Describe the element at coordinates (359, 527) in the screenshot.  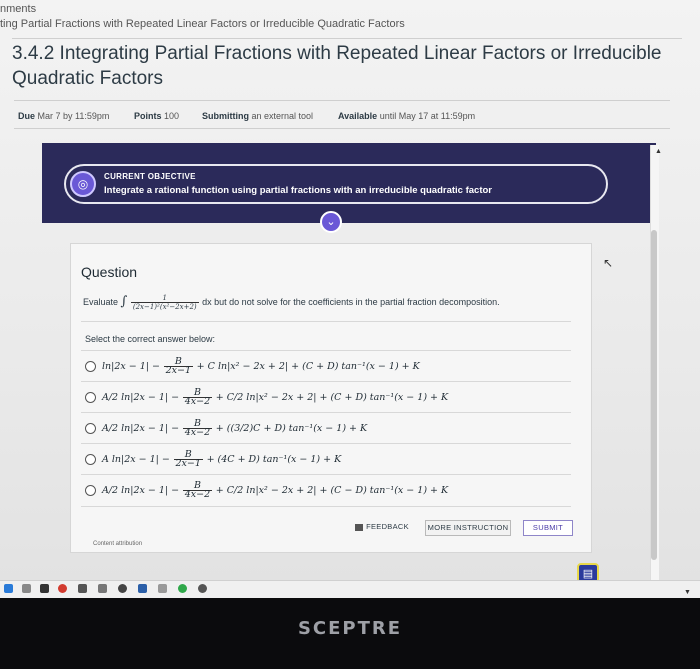
I see `feedback-icon` at that location.